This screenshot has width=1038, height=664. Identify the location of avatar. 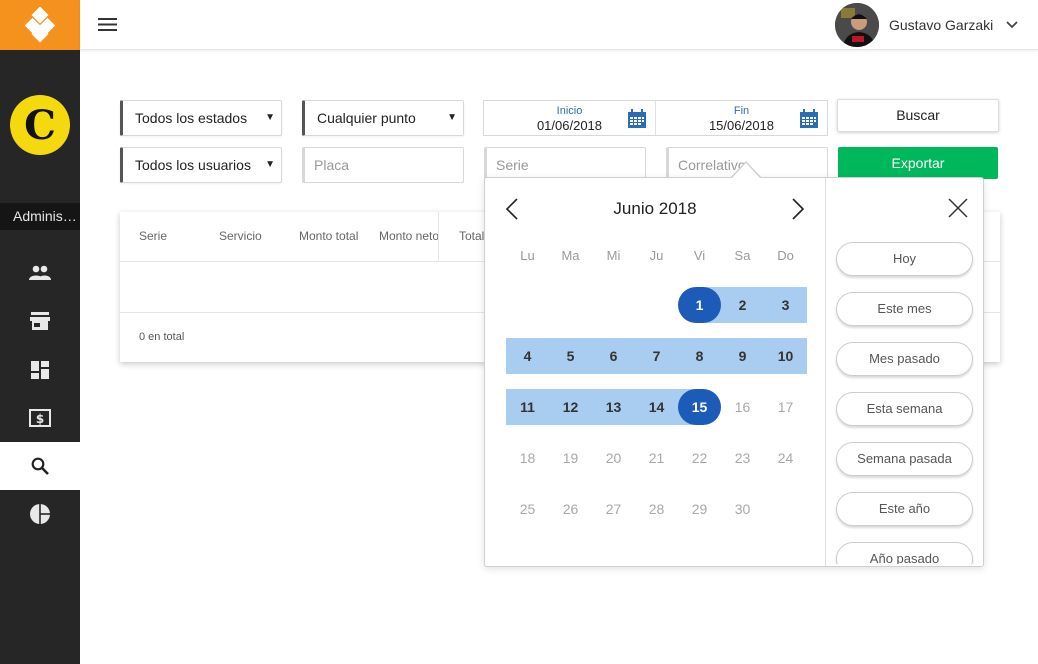
(857, 25).